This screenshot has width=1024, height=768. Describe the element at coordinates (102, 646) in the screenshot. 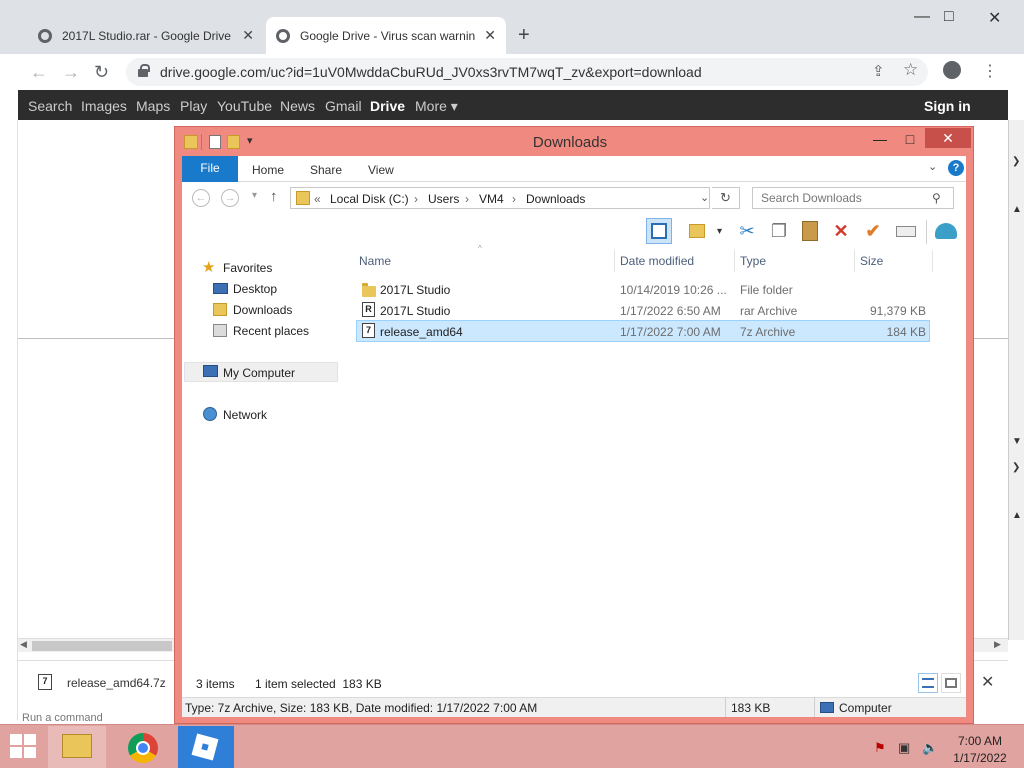

I see `scroll-thumb` at that location.